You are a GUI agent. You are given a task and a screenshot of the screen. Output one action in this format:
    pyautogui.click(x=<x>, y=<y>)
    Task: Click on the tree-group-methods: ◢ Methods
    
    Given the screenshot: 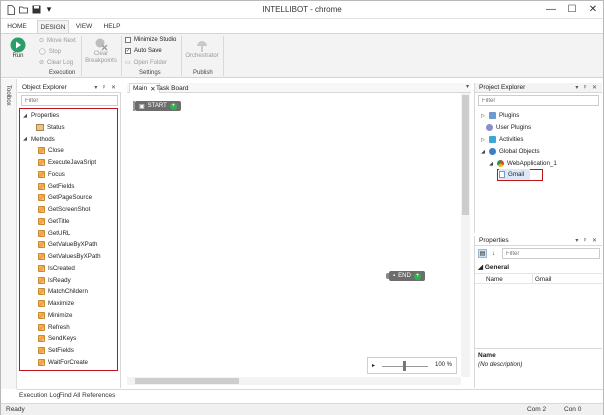 What is the action you would take?
    pyautogui.click(x=38, y=139)
    